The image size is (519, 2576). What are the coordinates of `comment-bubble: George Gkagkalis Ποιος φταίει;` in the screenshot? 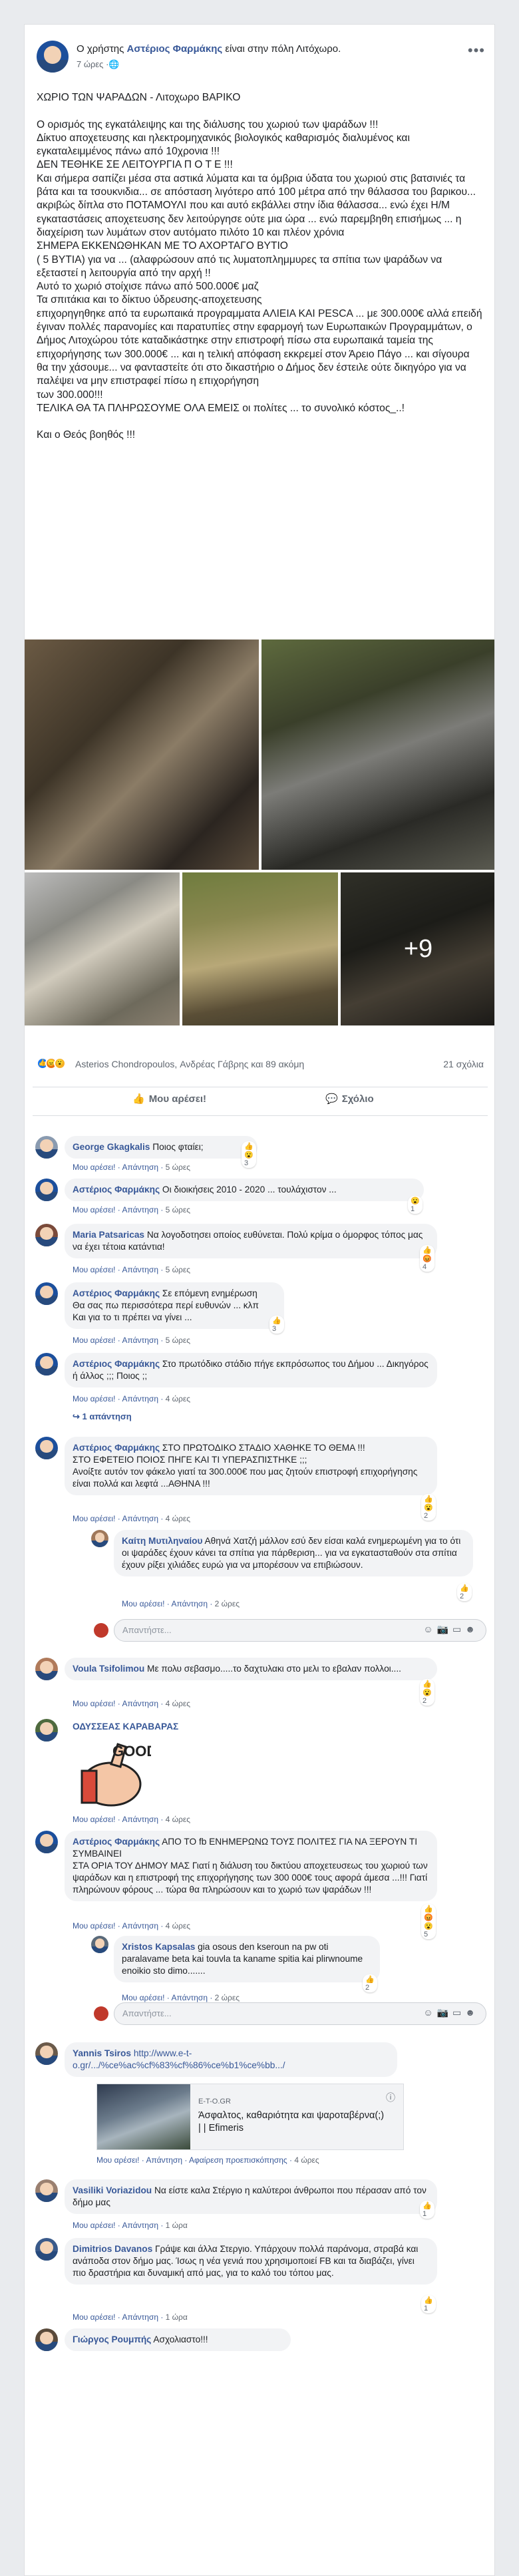 It's located at (161, 1147).